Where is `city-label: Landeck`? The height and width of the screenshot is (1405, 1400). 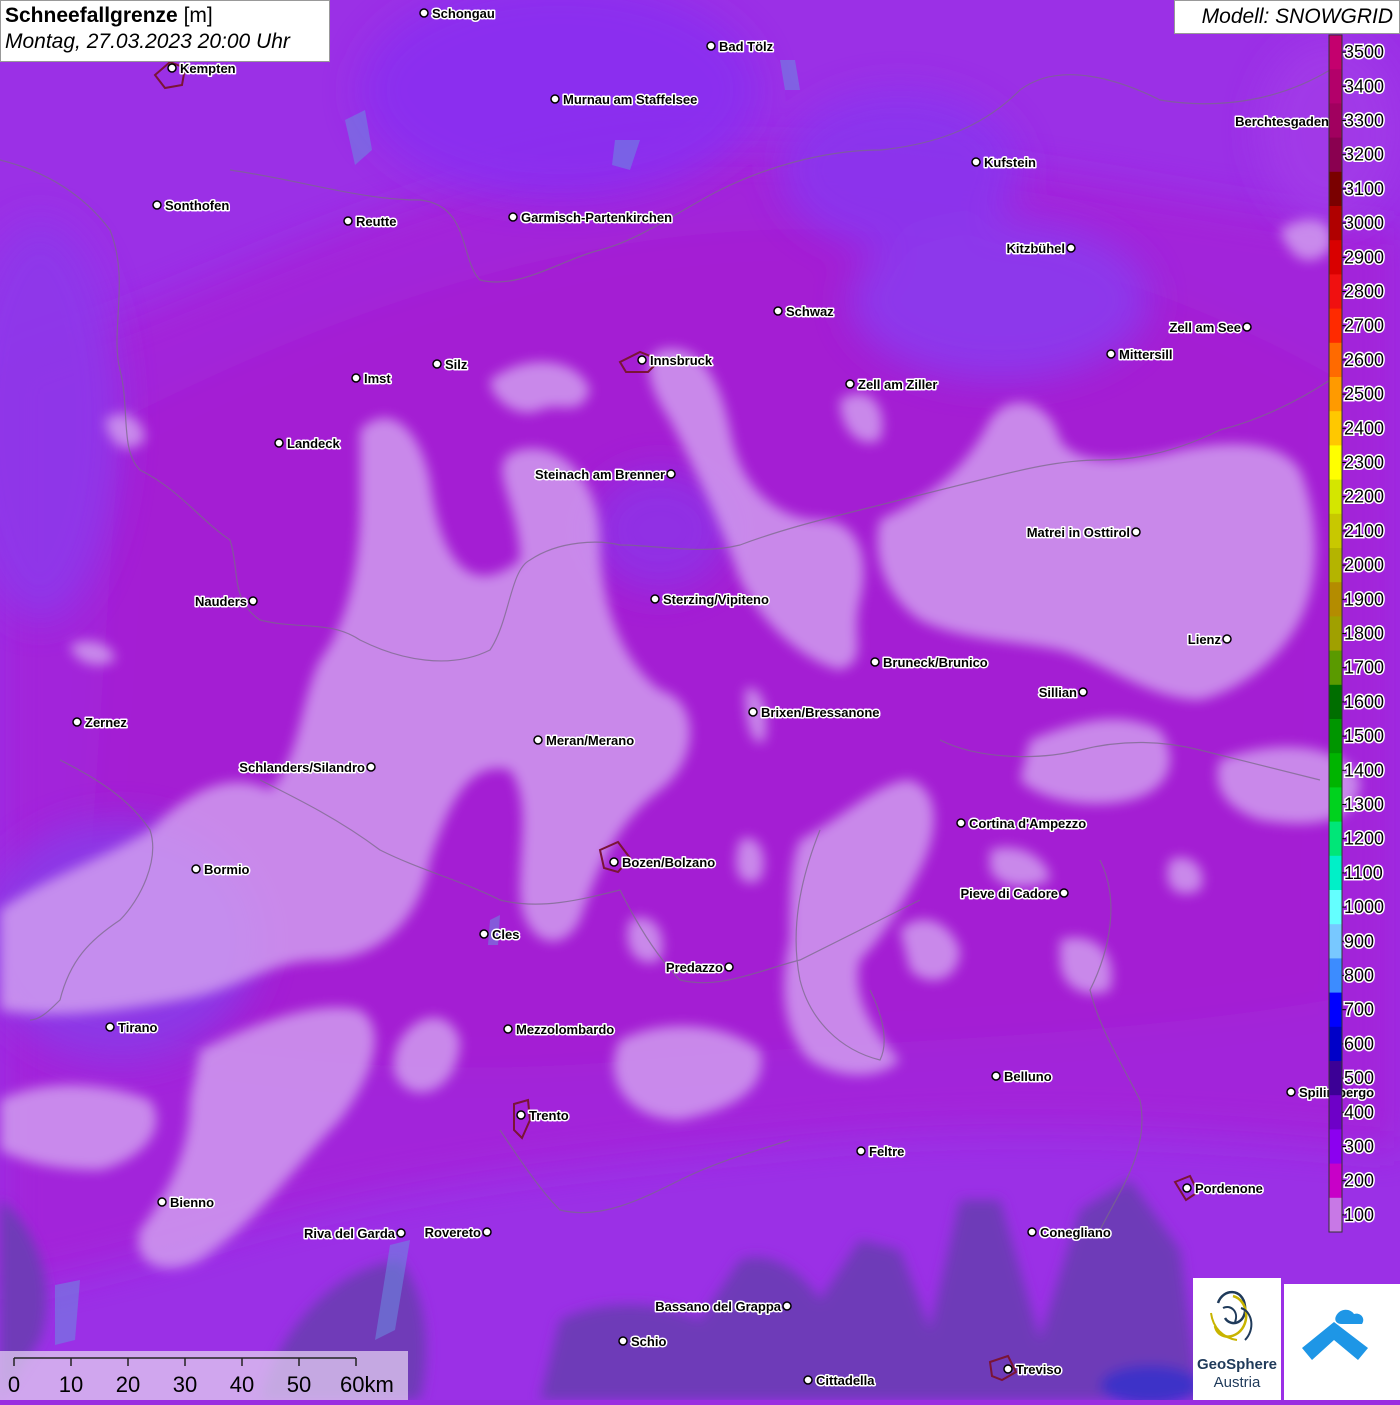 city-label: Landeck is located at coordinates (314, 443).